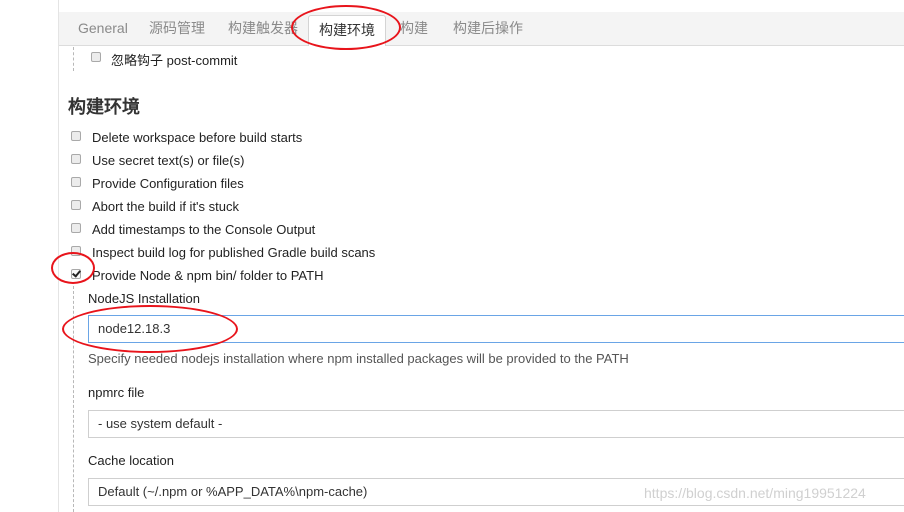  I want to click on left-gutter, so click(29, 256).